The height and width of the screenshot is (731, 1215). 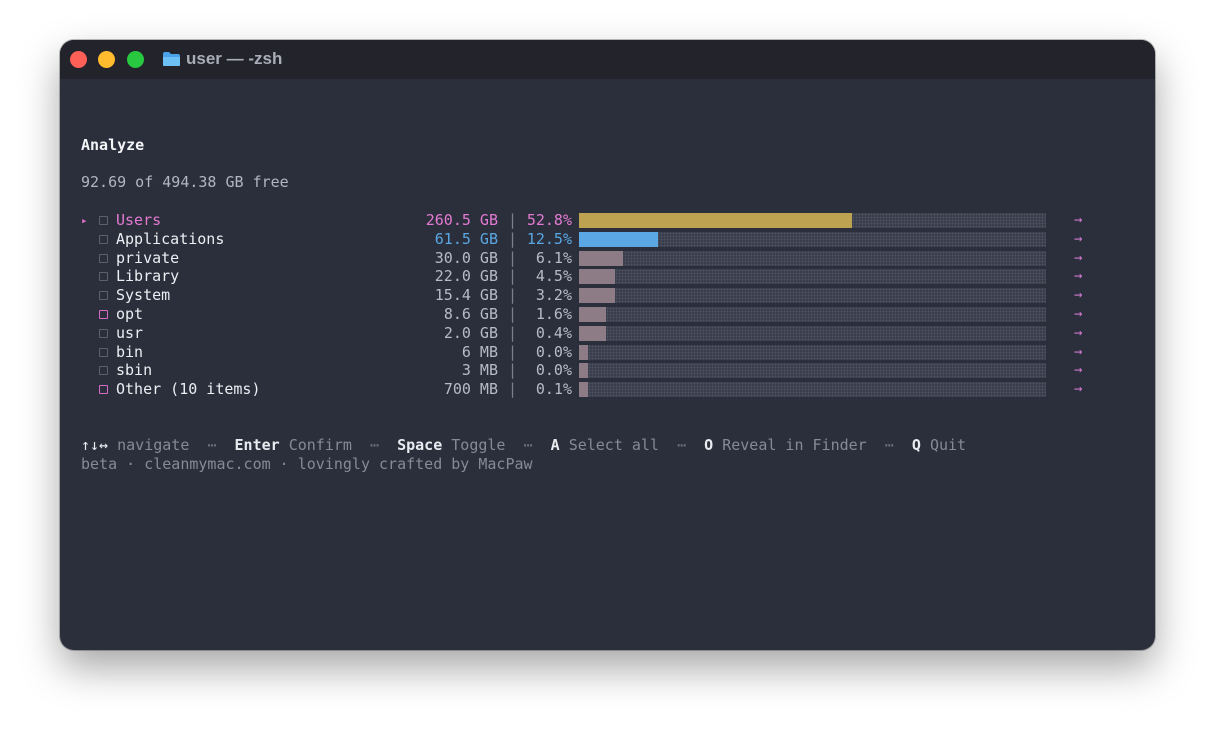 I want to click on item-percent: 4.5%, so click(x=553, y=276).